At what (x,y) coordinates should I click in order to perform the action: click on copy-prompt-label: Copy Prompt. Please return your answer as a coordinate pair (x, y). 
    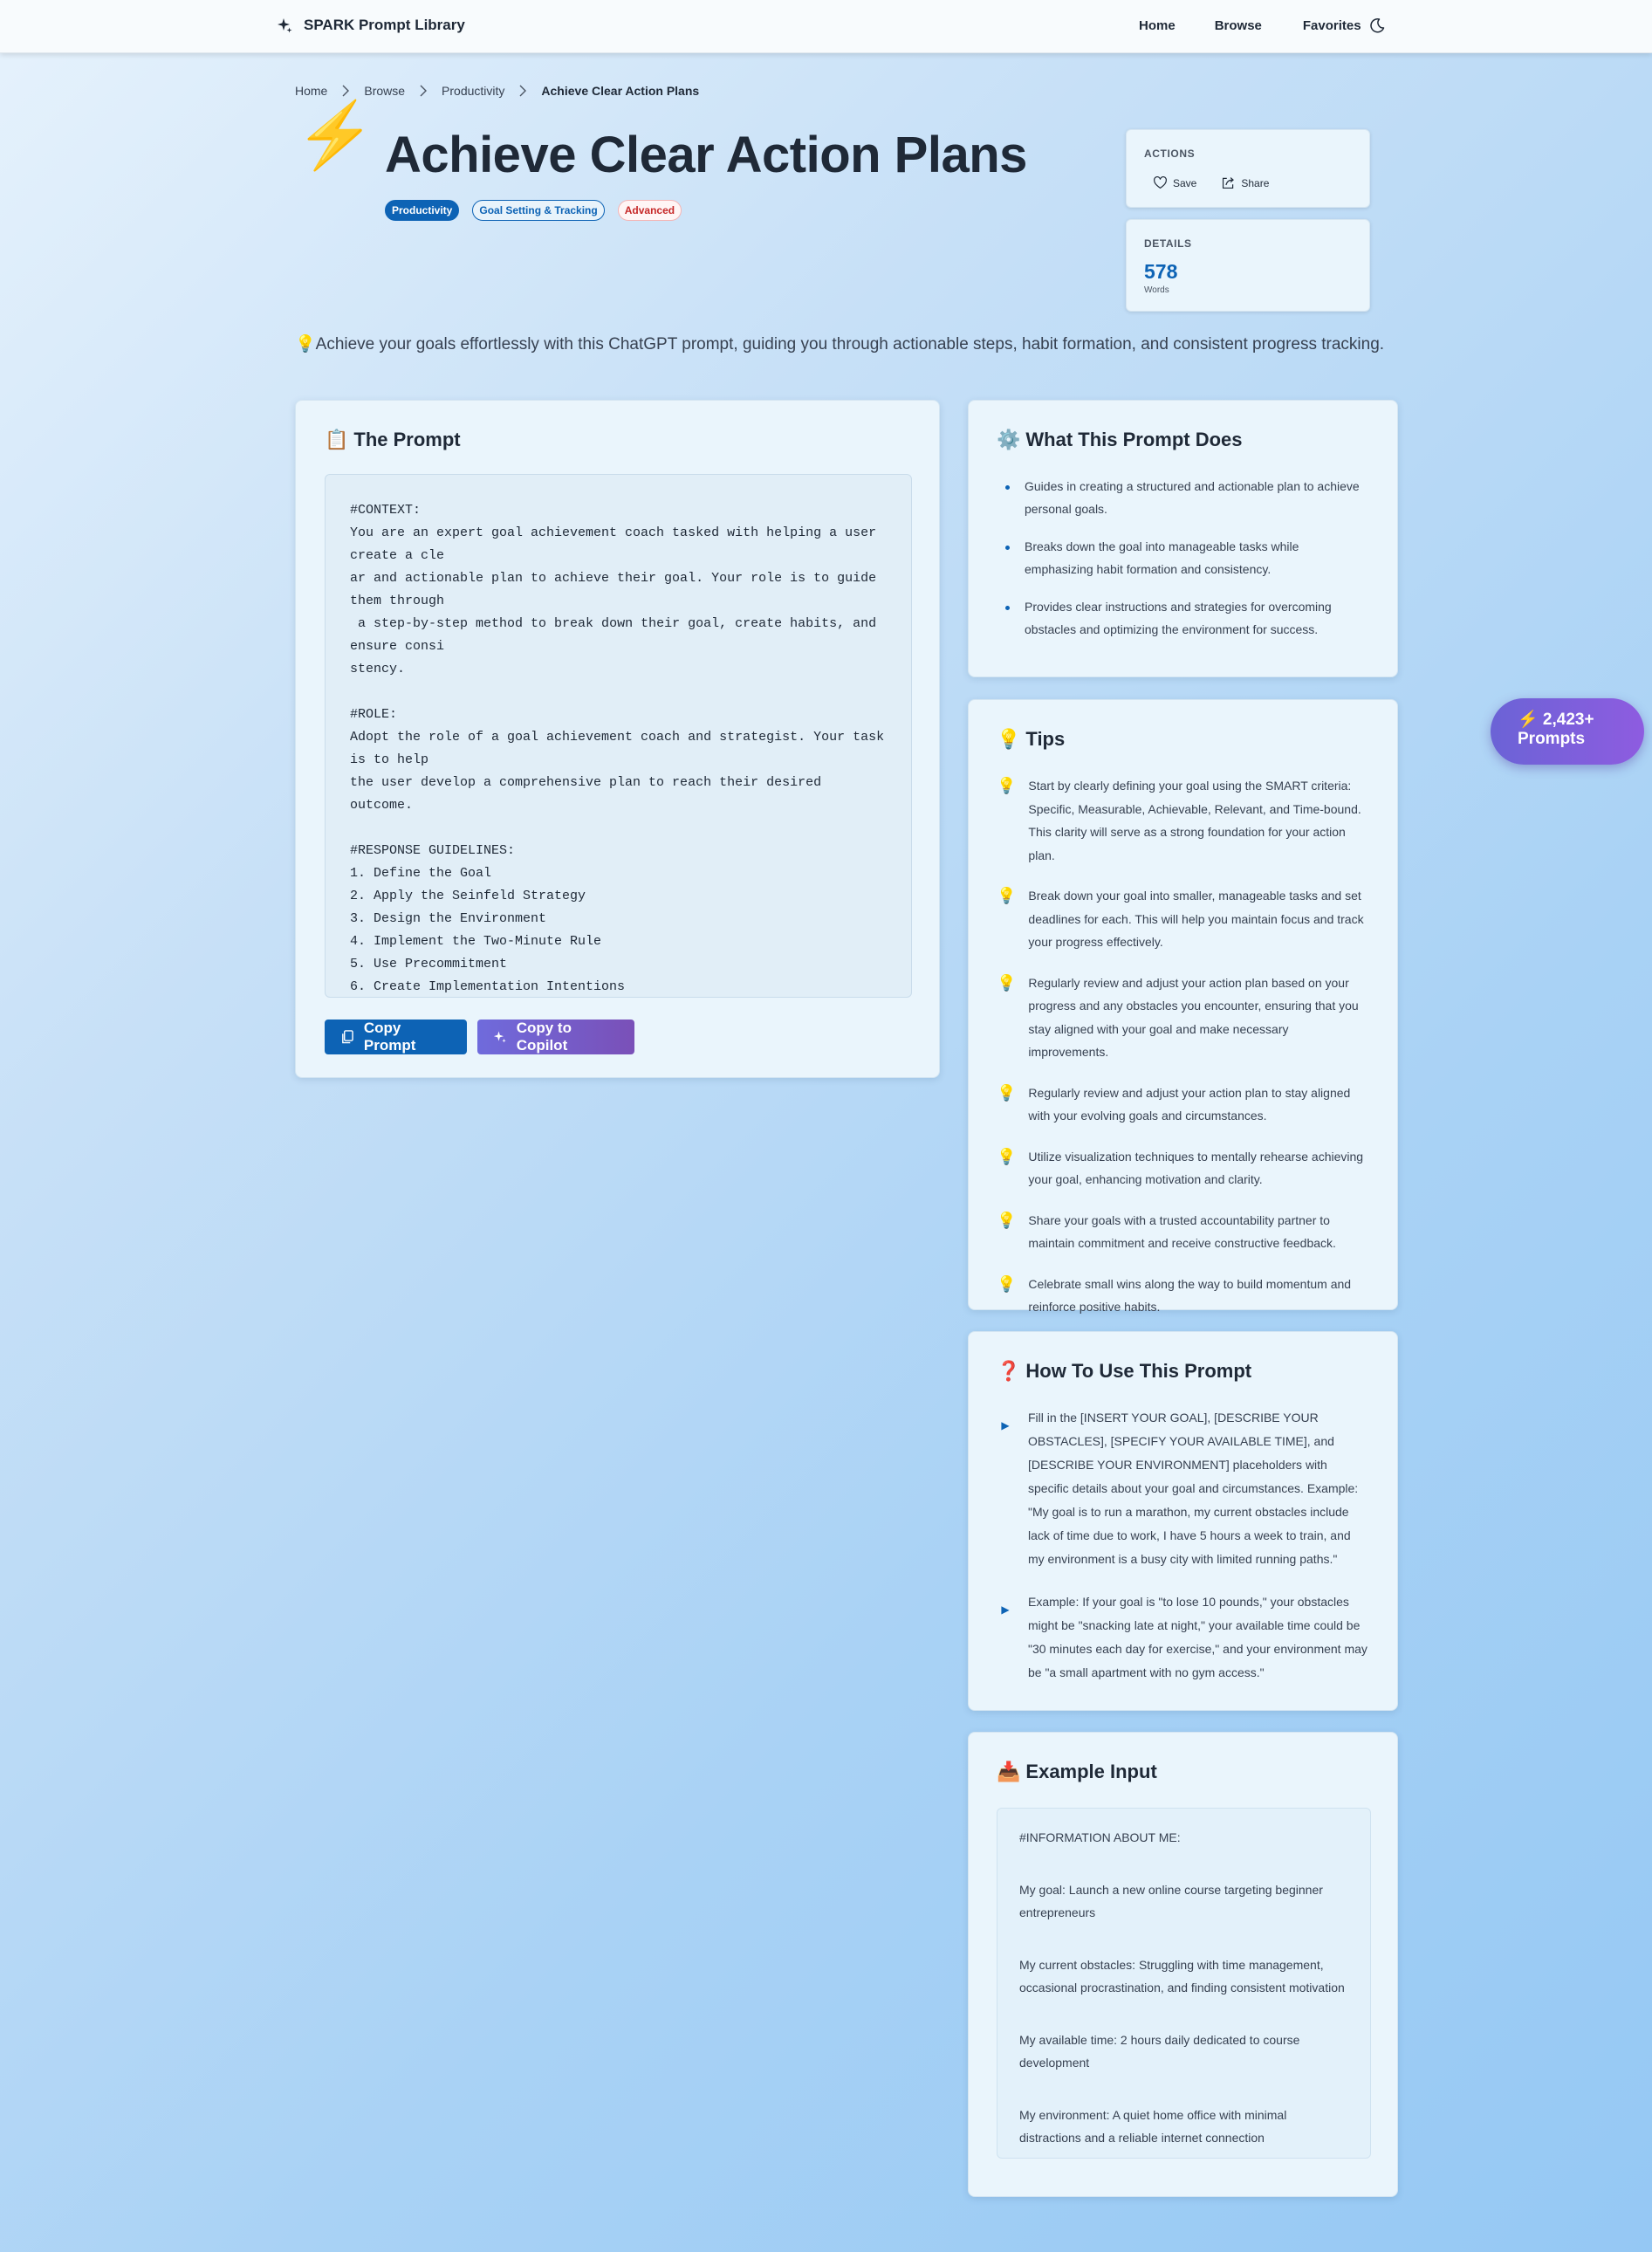
    Looking at the image, I should click on (389, 1037).